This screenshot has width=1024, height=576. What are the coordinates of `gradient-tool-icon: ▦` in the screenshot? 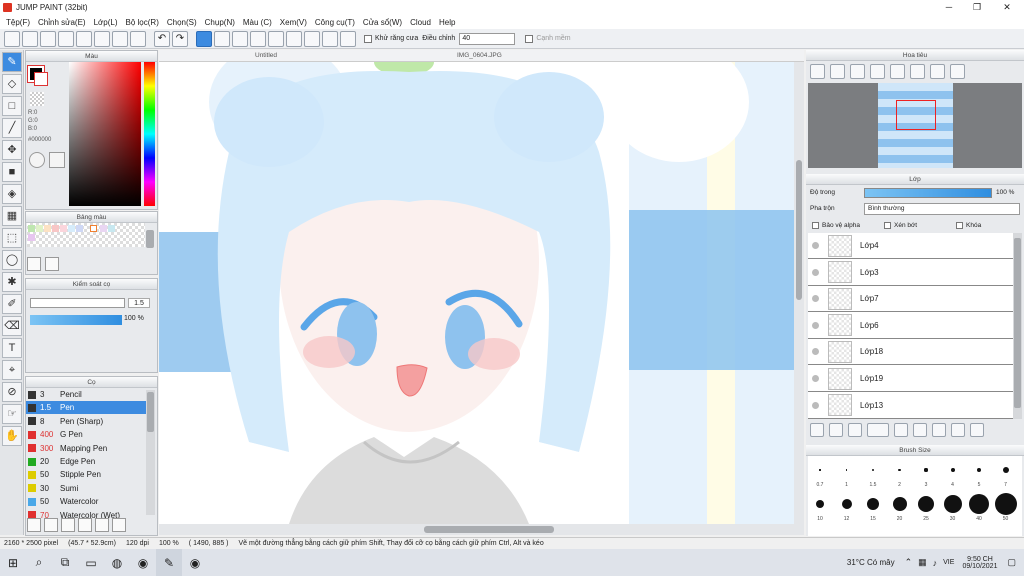 It's located at (12, 216).